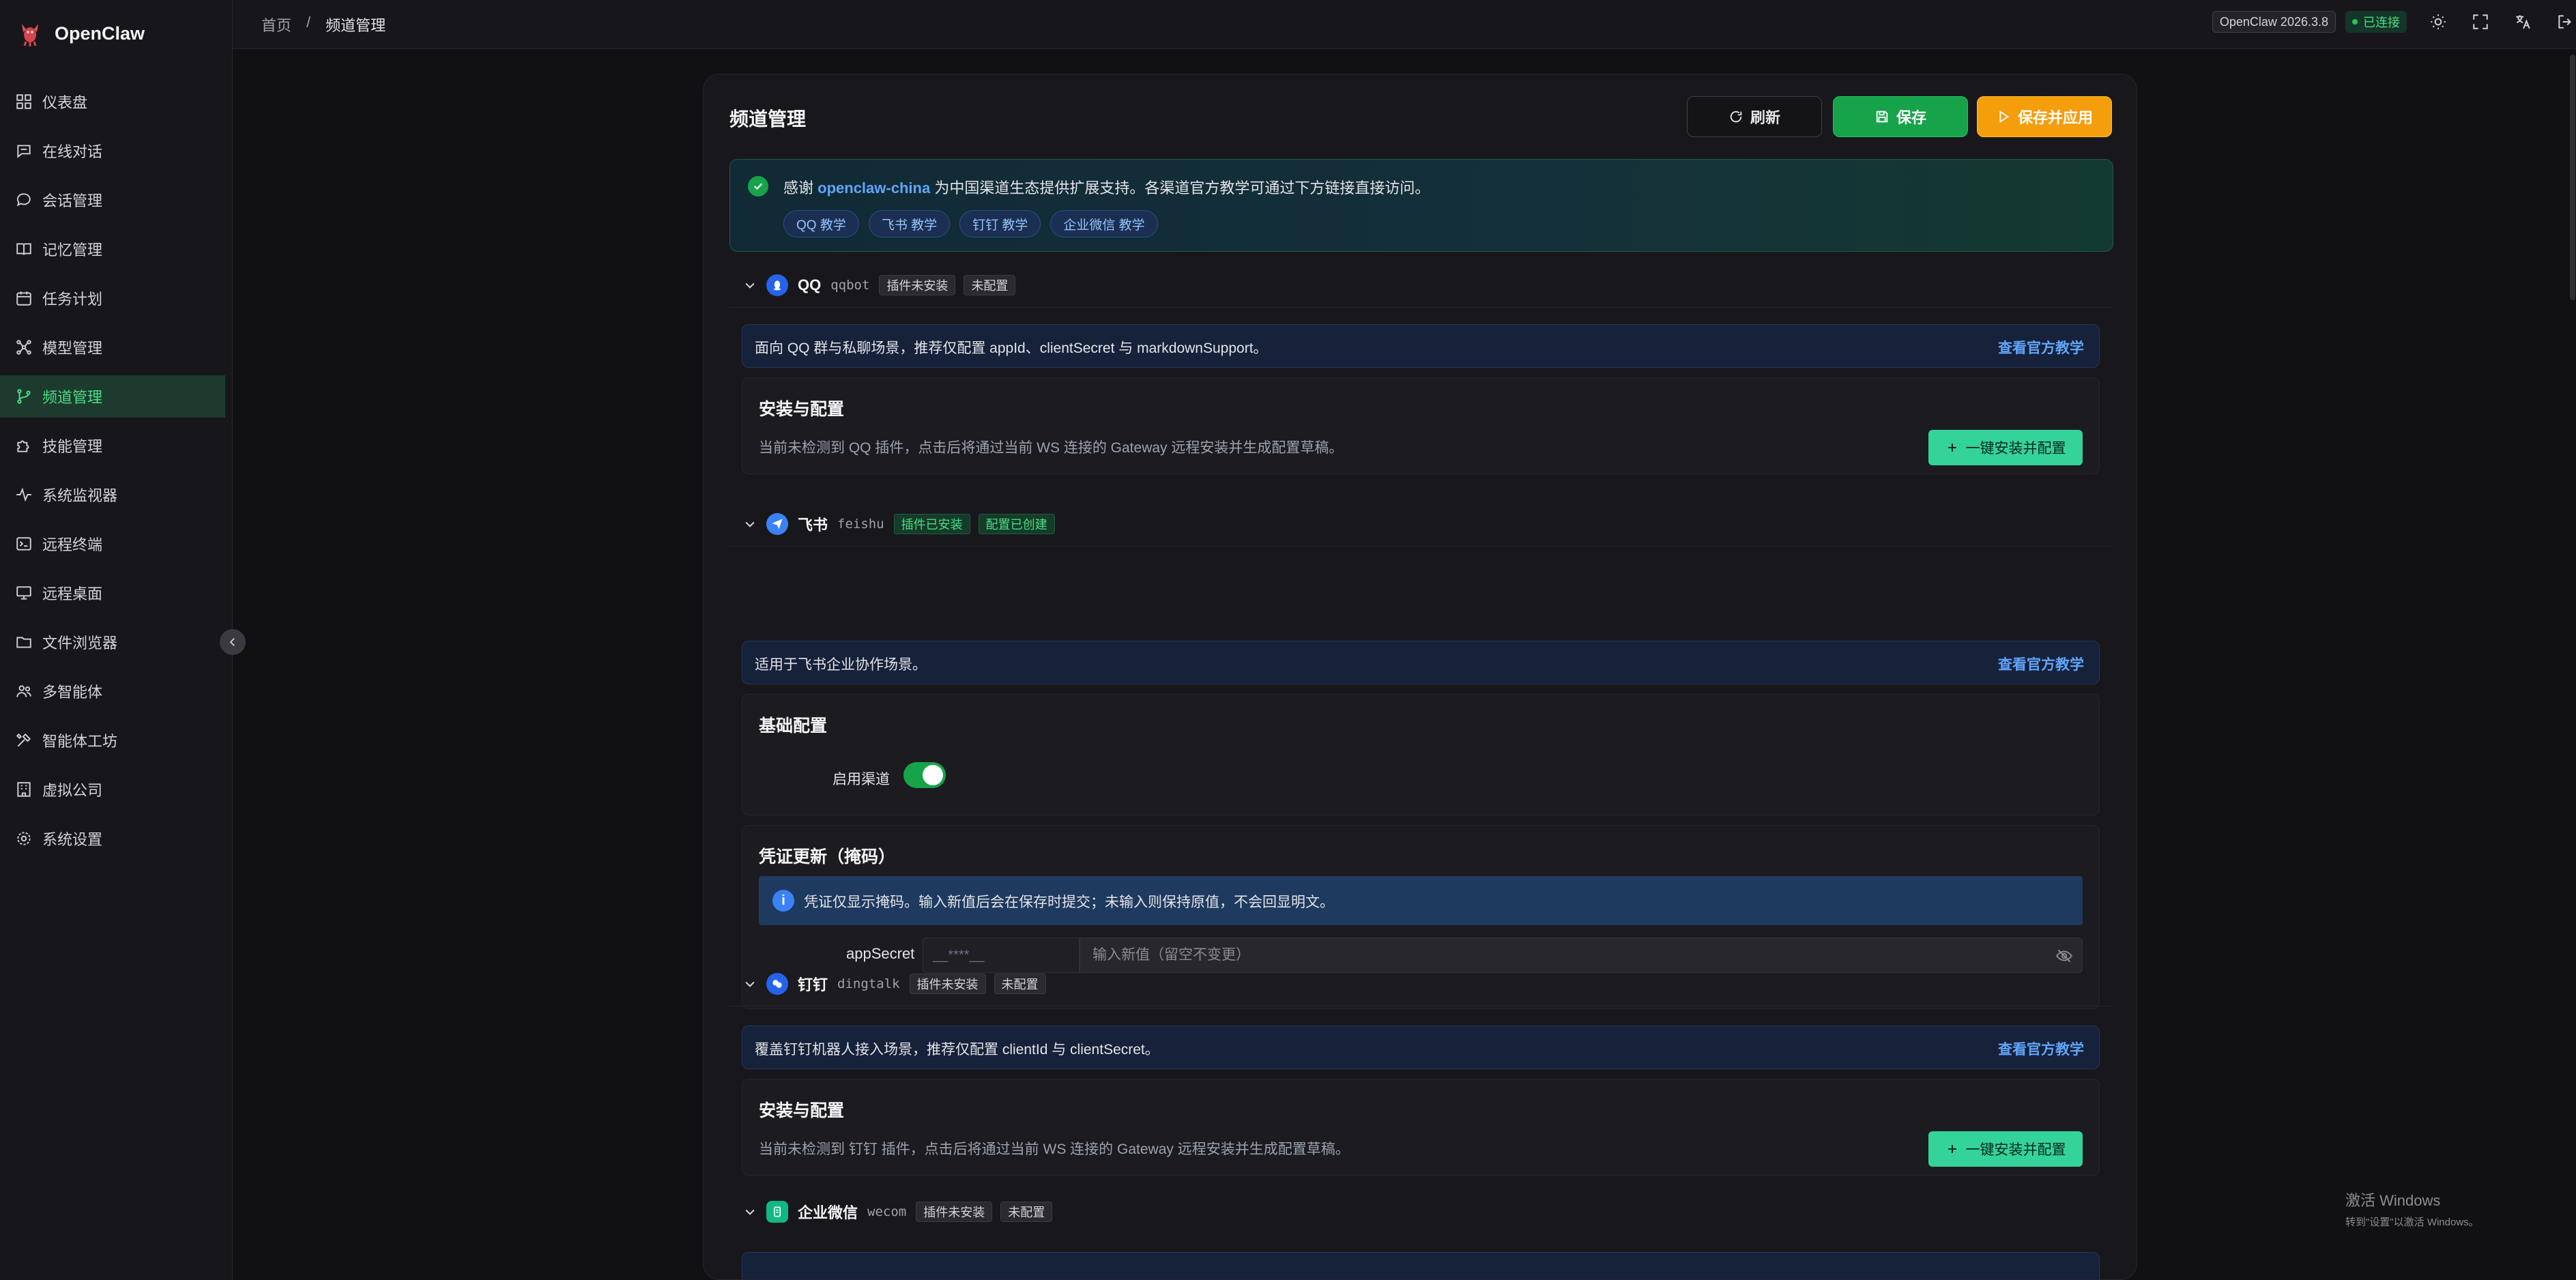  What do you see at coordinates (276, 24) in the screenshot?
I see `breadcrumb-home: 首页` at bounding box center [276, 24].